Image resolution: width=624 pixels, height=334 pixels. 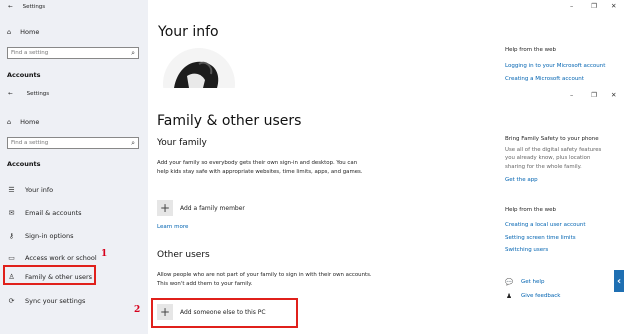 I want to click on briefcase-icon: ▭, so click(x=11, y=258).